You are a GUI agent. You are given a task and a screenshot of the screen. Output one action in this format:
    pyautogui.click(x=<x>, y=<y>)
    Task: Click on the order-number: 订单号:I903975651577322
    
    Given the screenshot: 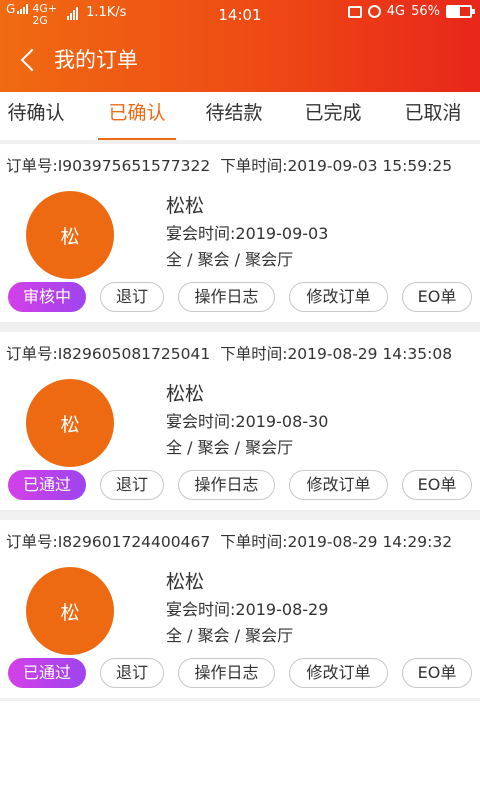 What is the action you would take?
    pyautogui.click(x=108, y=166)
    